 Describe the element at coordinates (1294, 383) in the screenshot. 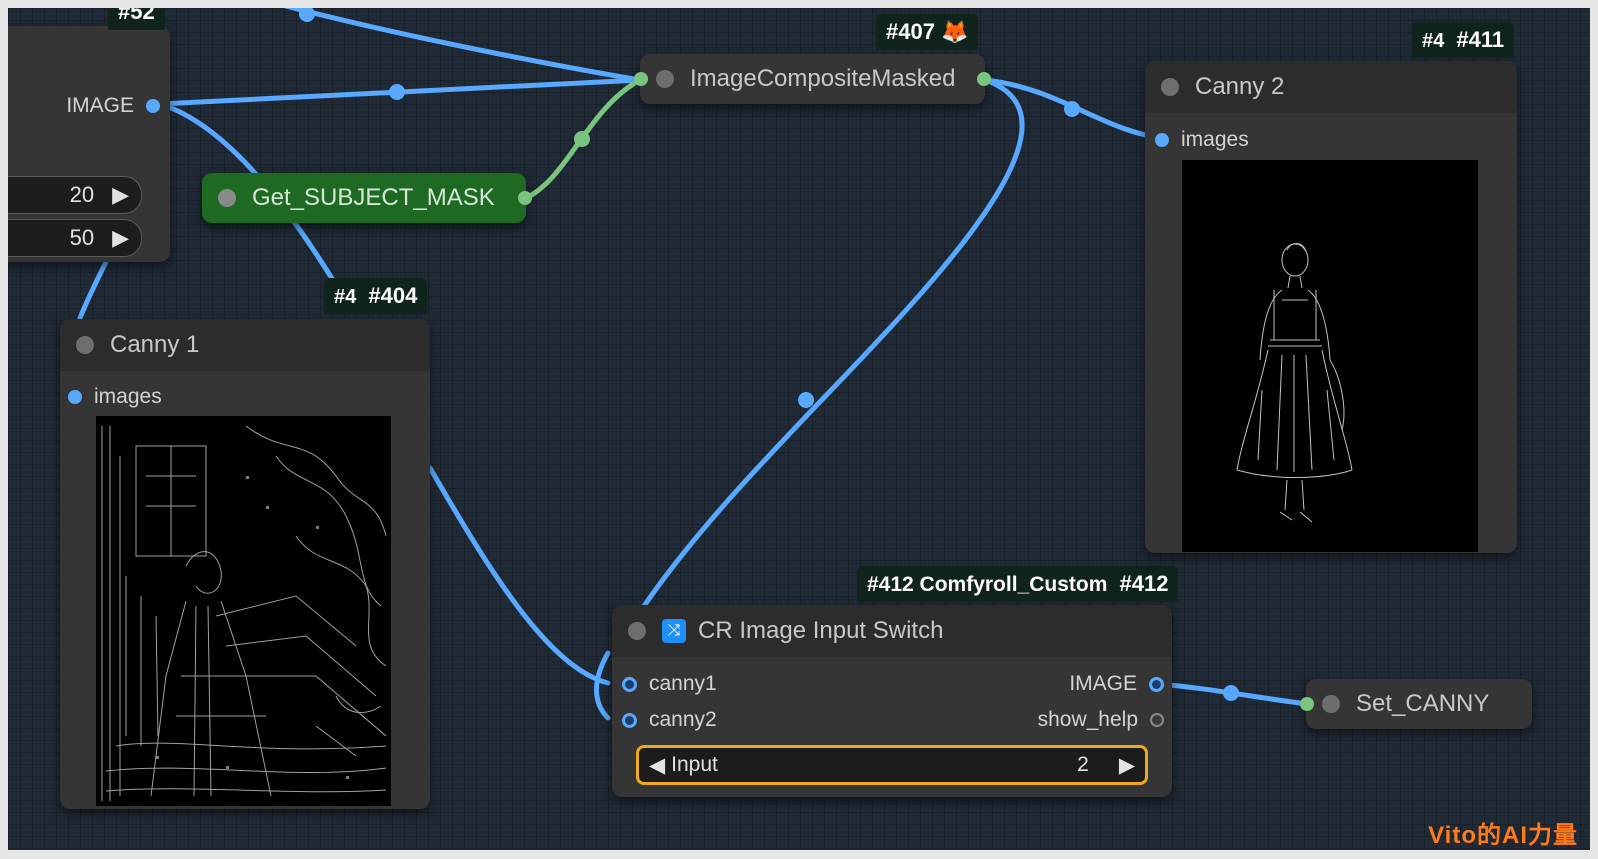

I see `figure-edge-illustration` at that location.